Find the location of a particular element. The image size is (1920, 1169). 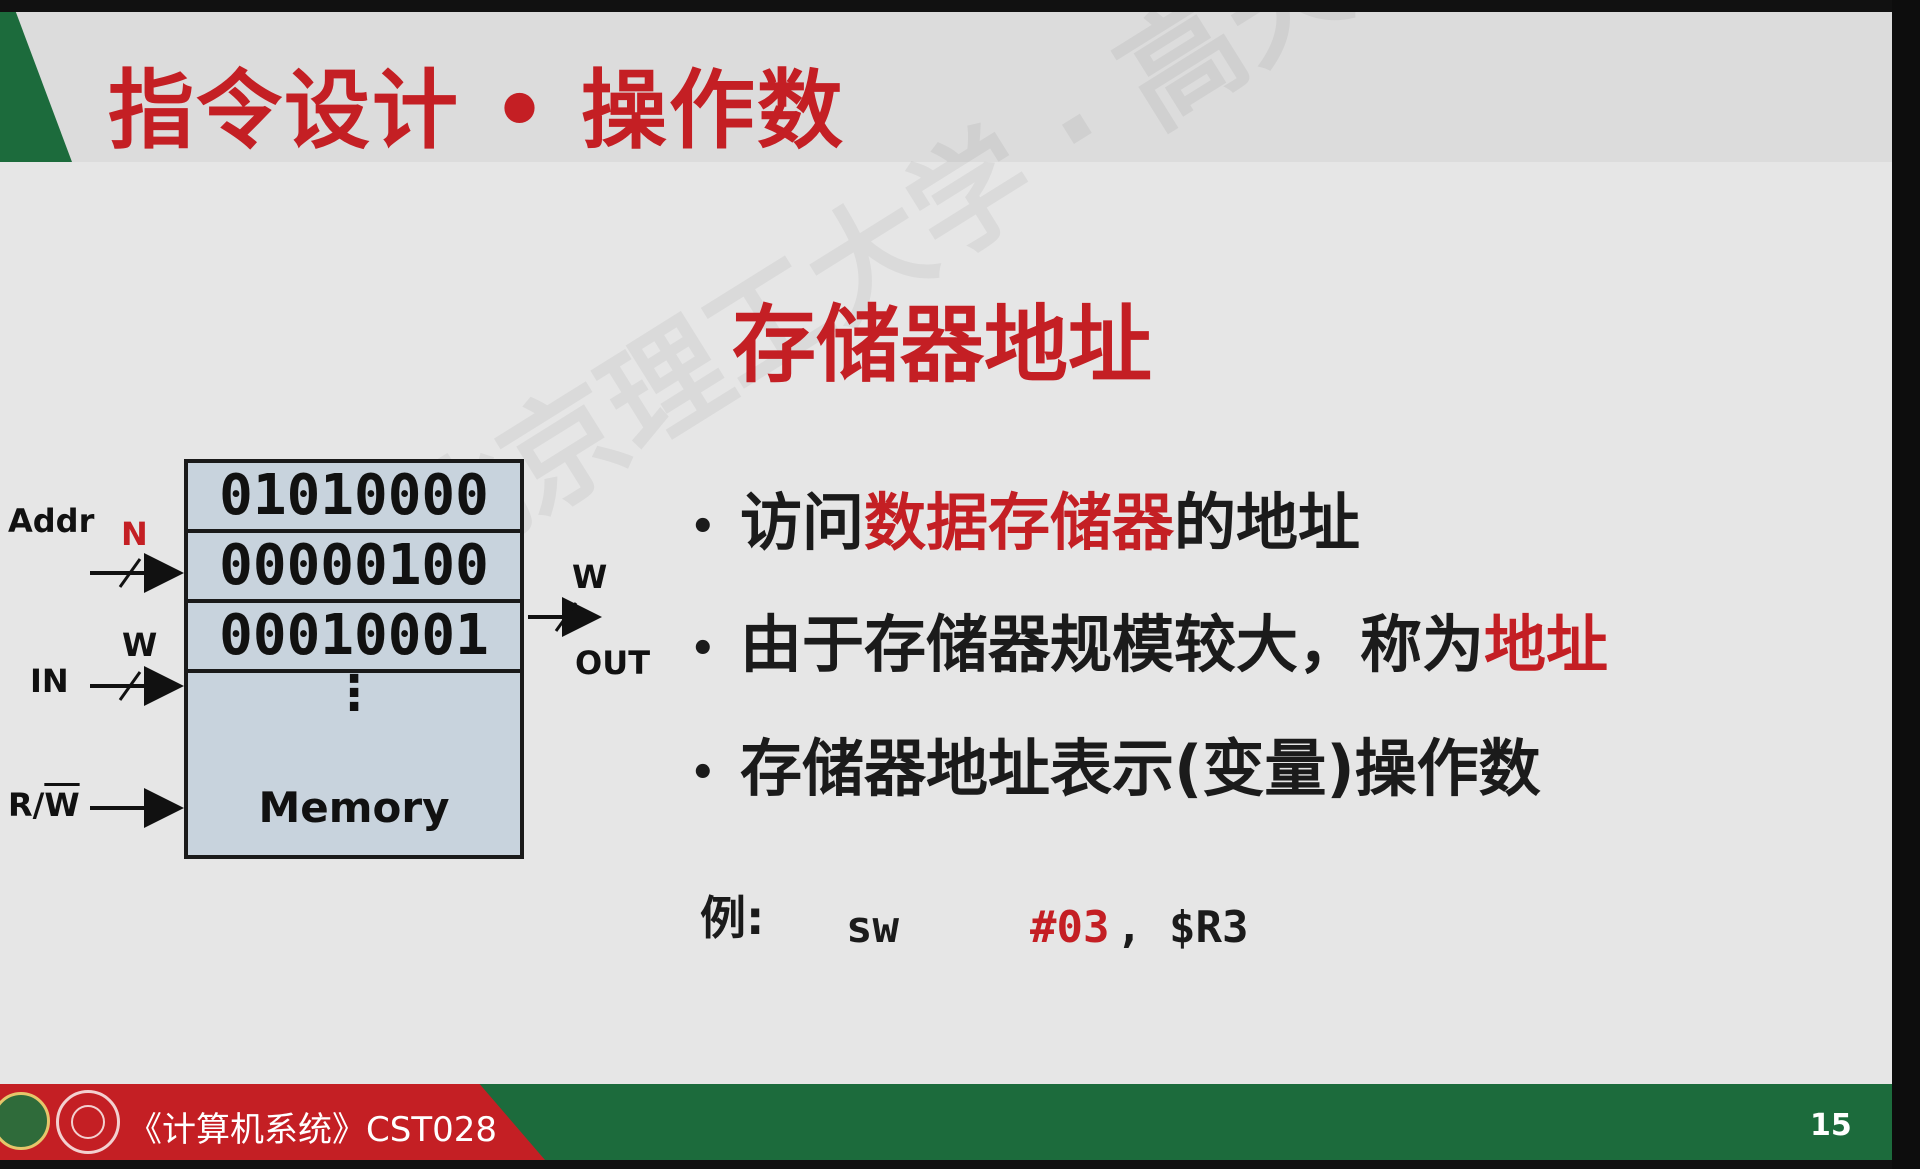

bullet-1-seg-2: 的地址 is located at coordinates (1267, 522).